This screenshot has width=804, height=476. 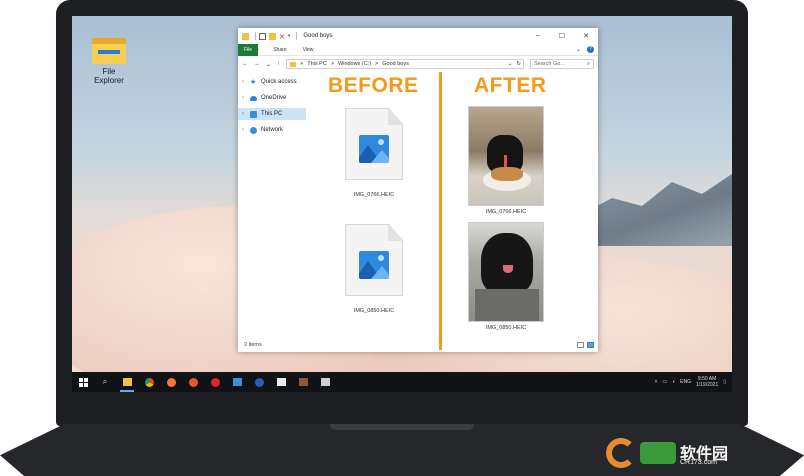 I want to click on breadcrumb-this-pc: This PC, so click(x=317, y=64).